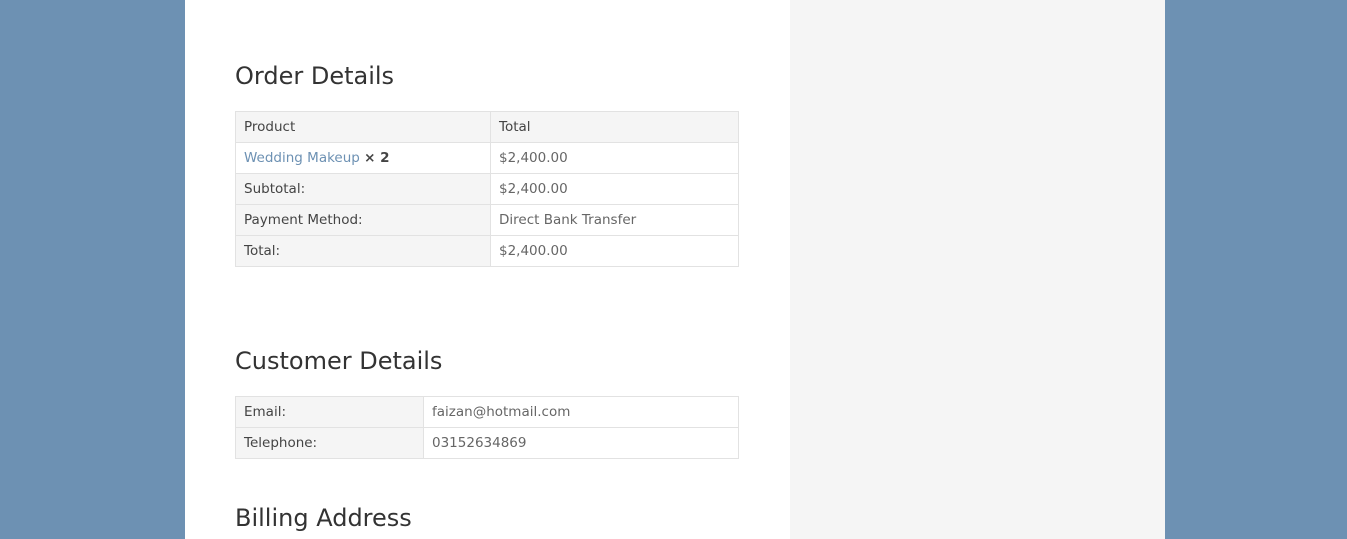 Image resolution: width=1347 pixels, height=539 pixels. I want to click on table-row: Email: faizan@hotmail.com, so click(487, 412).